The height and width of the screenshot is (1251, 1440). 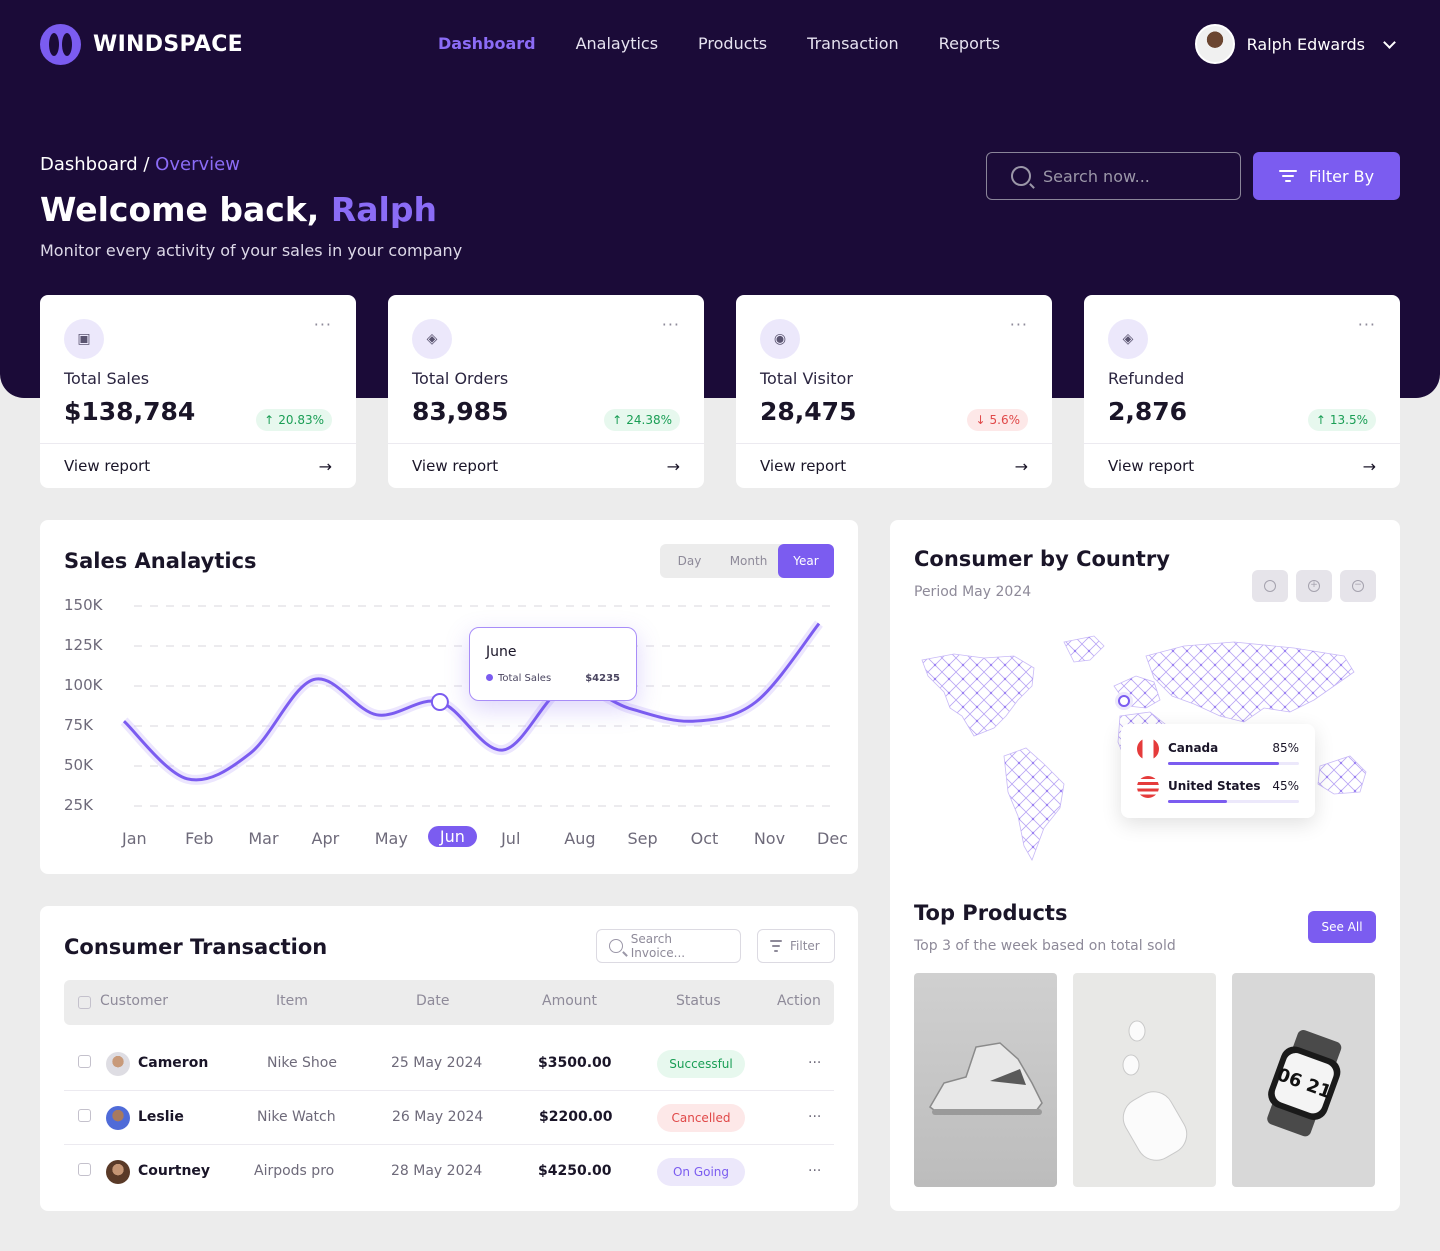 I want to click on select-all-checkbox, so click(x=84, y=1002).